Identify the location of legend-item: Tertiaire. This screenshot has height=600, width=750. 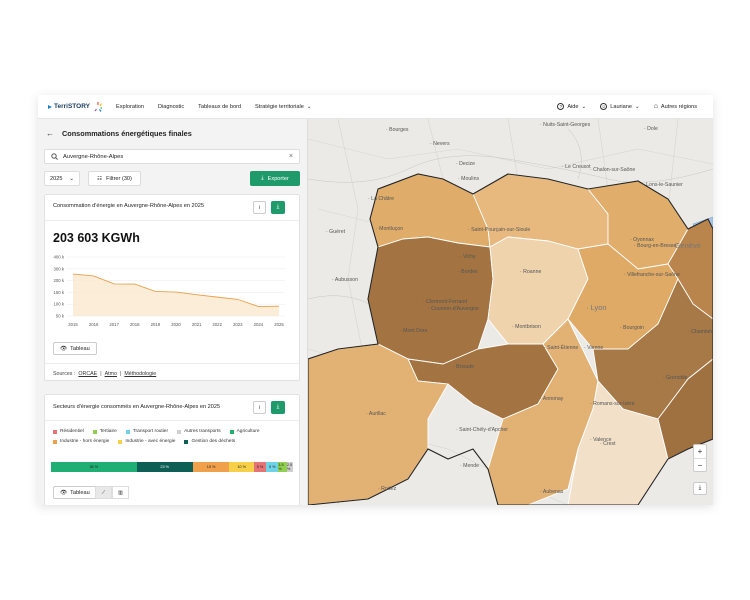
(104, 431).